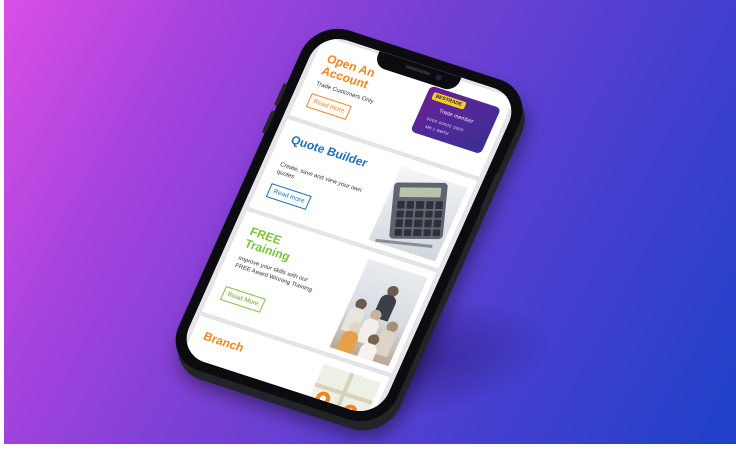 The width and height of the screenshot is (736, 451). I want to click on speaker-grille, so click(417, 70).